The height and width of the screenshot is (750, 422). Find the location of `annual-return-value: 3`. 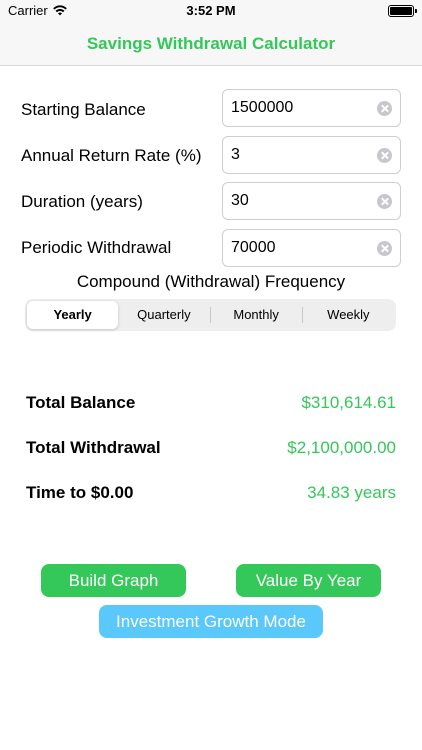

annual-return-value: 3 is located at coordinates (235, 155).